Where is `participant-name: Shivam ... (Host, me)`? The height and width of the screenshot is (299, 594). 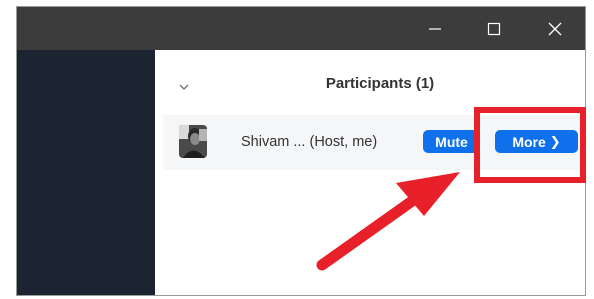
participant-name: Shivam ... (Host, me) is located at coordinates (309, 142).